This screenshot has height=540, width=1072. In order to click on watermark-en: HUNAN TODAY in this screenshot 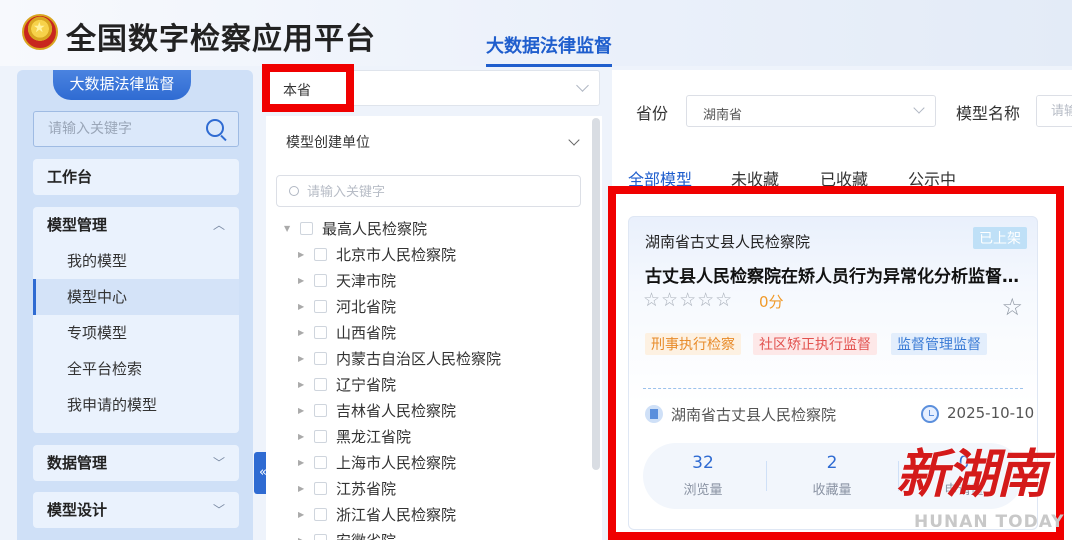, I will do `click(989, 522)`.